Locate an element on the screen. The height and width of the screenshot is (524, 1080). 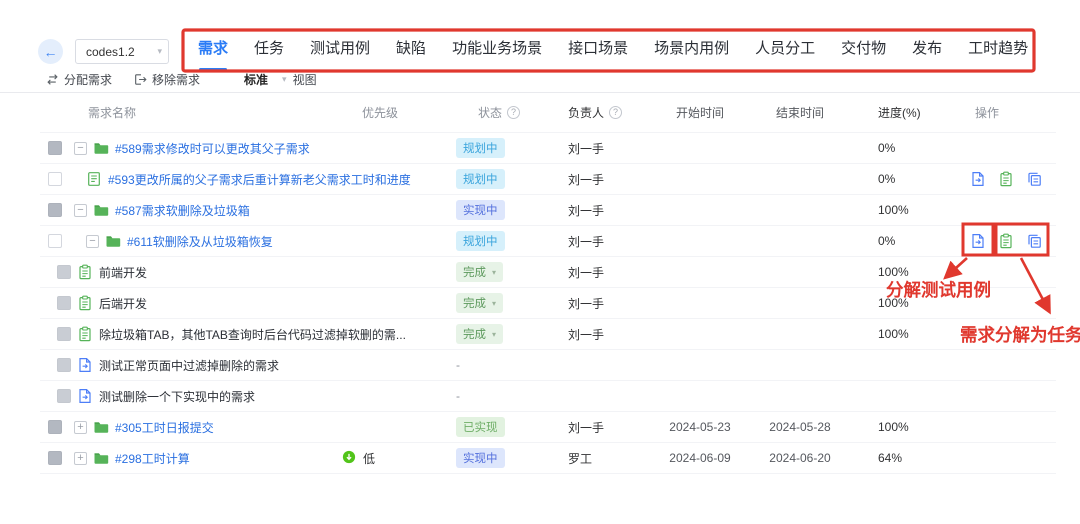
tab-label: 功能业务场景 is located at coordinates (497, 48).